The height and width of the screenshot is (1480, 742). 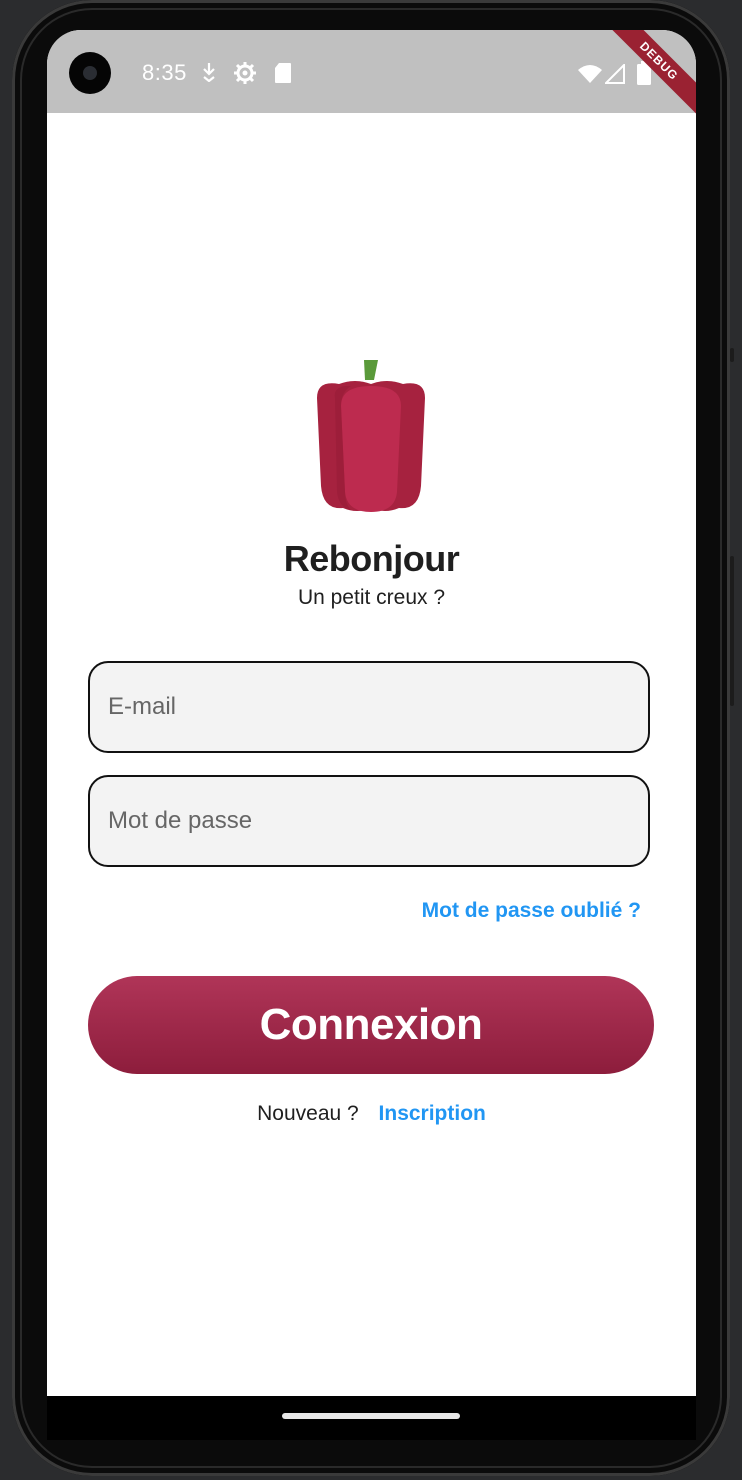 I want to click on signal-icon, so click(x=615, y=74).